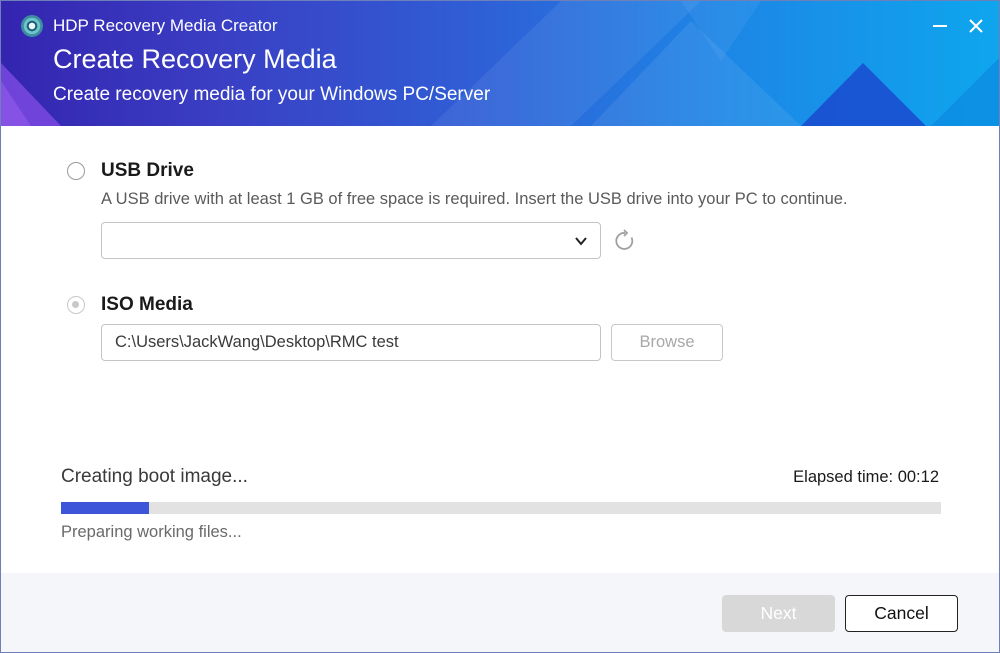  What do you see at coordinates (76, 171) in the screenshot?
I see `usb-drive-radio` at bounding box center [76, 171].